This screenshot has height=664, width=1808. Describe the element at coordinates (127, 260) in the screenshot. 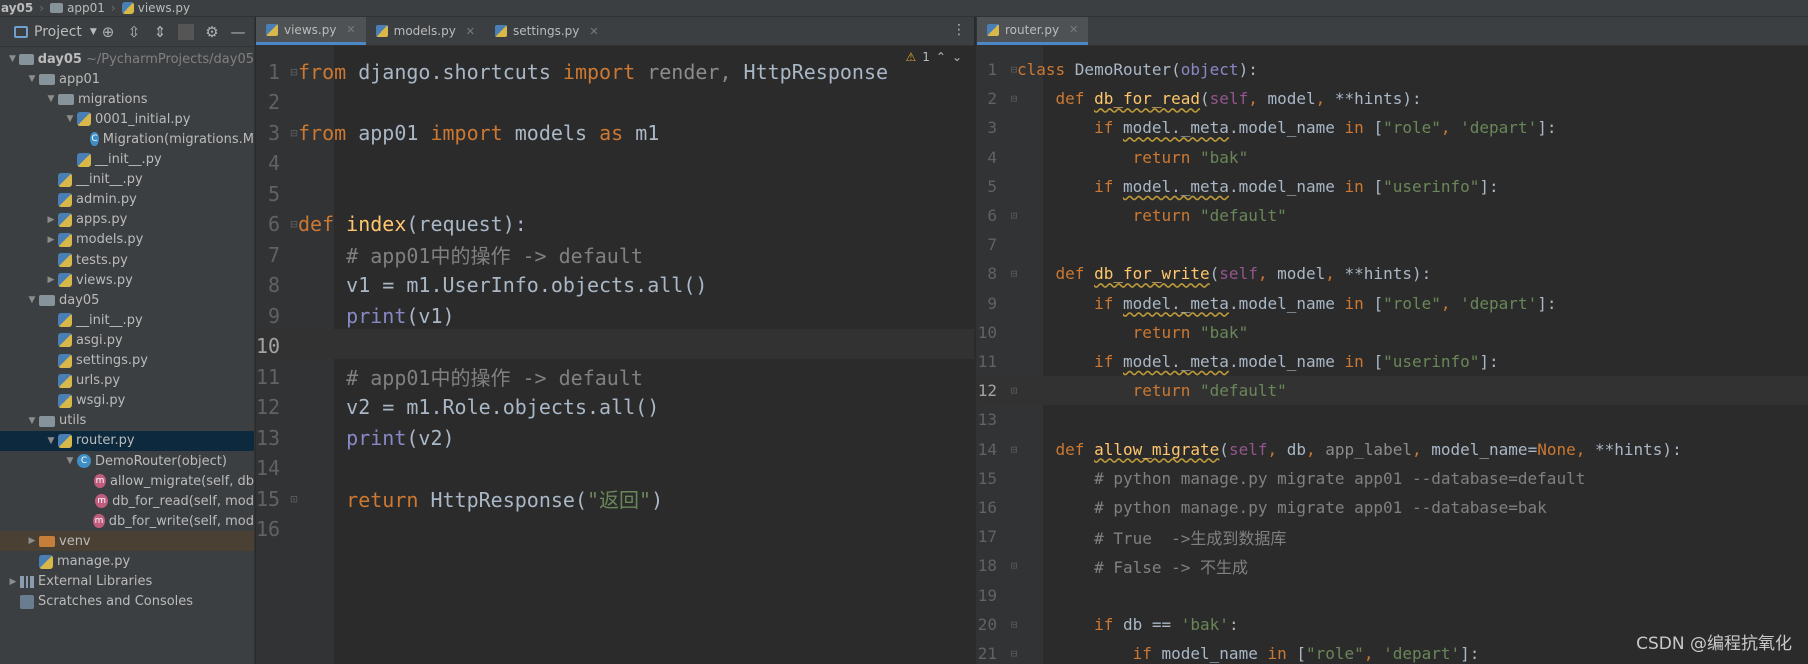

I see `tree-item: tests.py` at that location.